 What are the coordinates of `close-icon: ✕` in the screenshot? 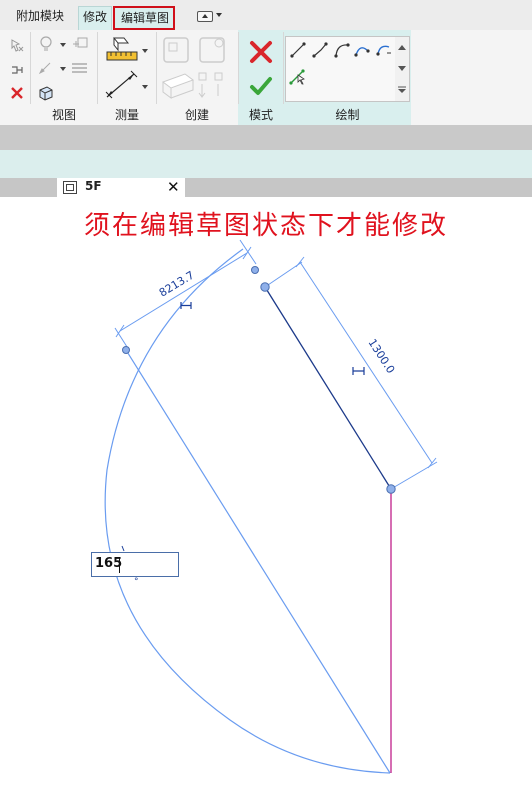 It's located at (173, 187).